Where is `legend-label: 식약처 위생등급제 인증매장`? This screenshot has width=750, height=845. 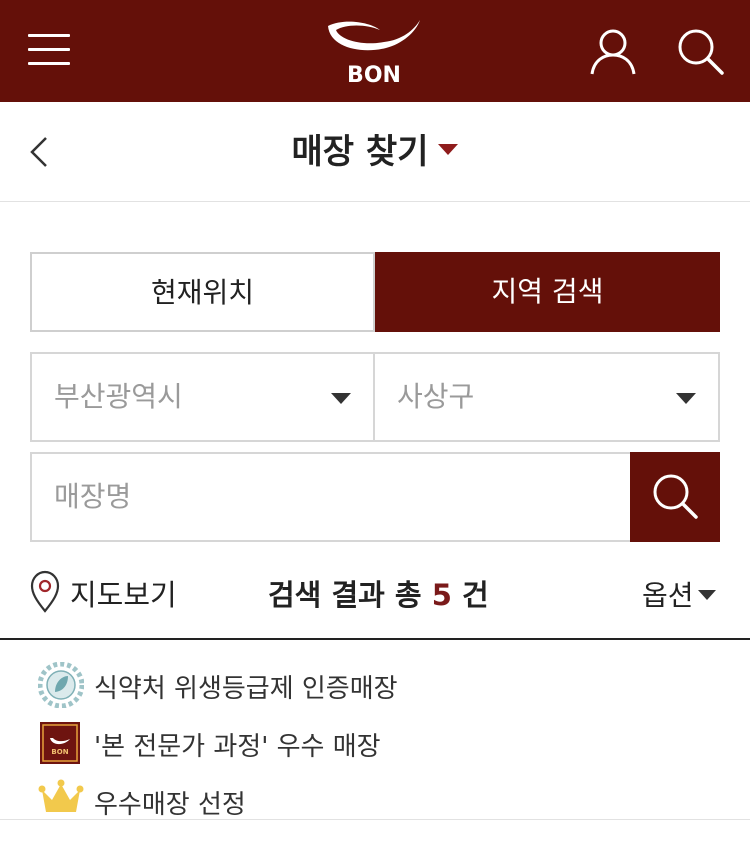
legend-label: 식약처 위생등급제 인증매장 is located at coordinates (246, 689).